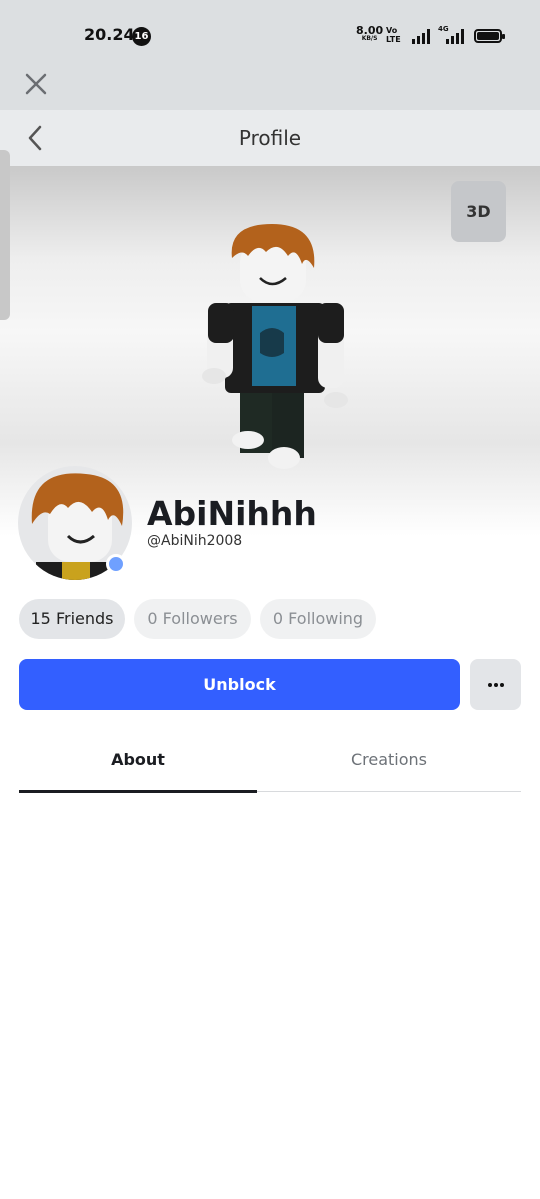 The width and height of the screenshot is (540, 1199). I want to click on unblock-button: Unblock, so click(239, 684).